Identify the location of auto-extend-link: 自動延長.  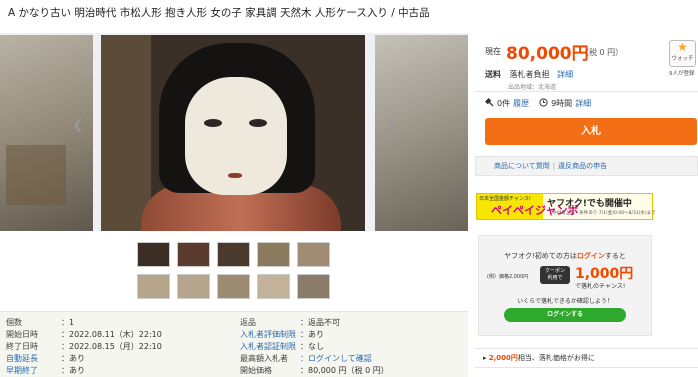
(33, 358).